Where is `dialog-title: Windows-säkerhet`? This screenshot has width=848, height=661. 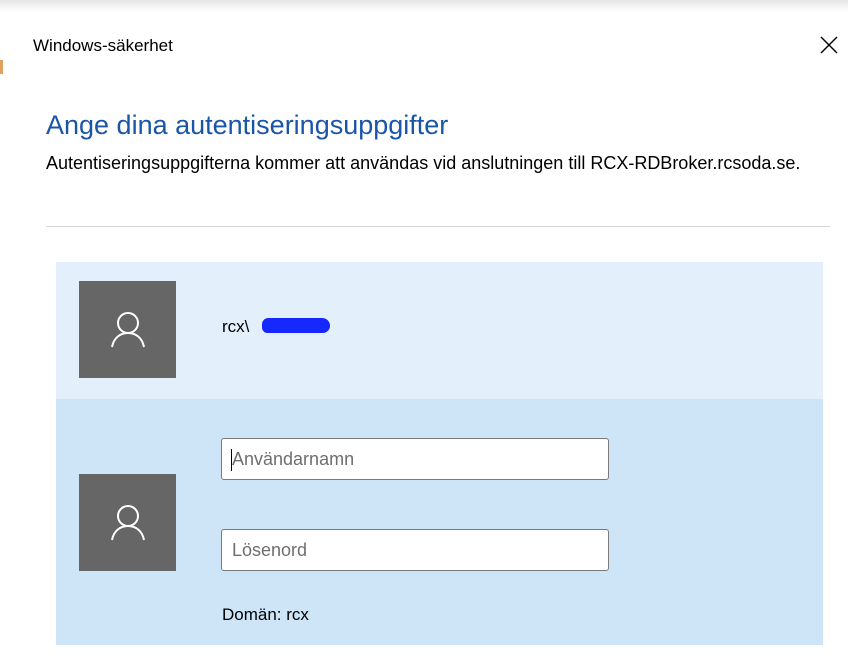
dialog-title: Windows-säkerhet is located at coordinates (103, 45).